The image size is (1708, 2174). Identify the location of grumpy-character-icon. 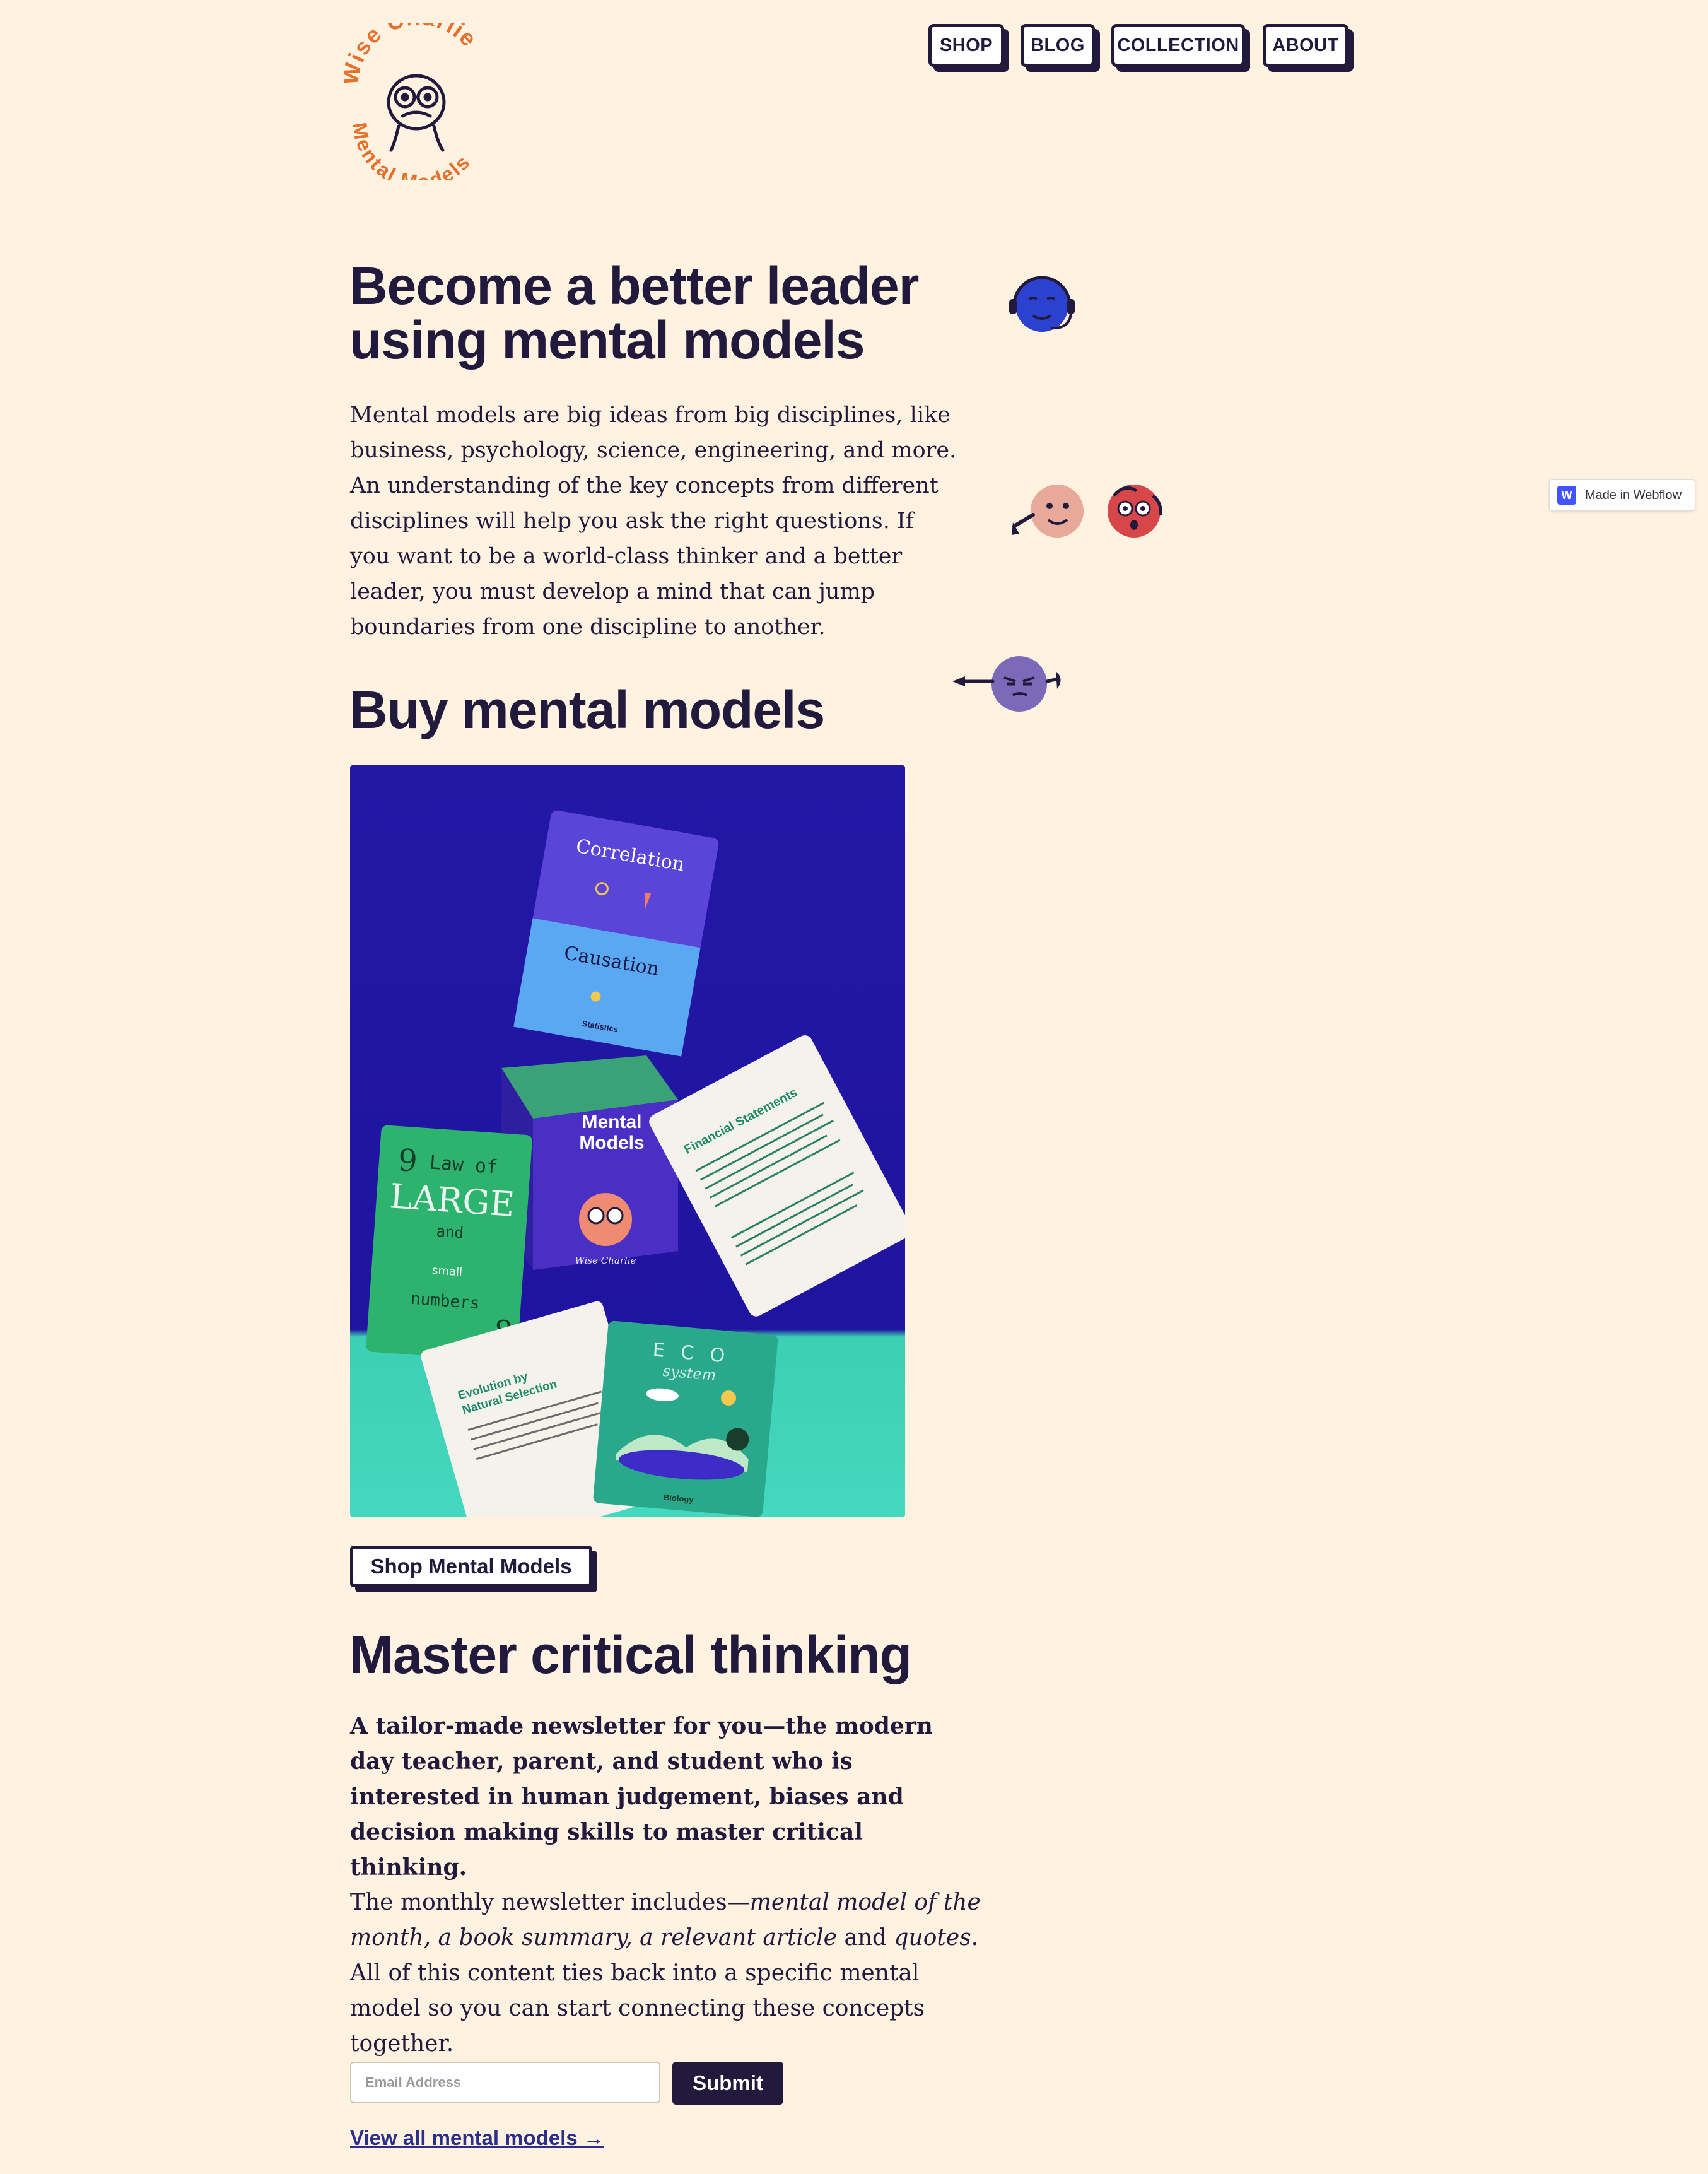
(1006, 684).